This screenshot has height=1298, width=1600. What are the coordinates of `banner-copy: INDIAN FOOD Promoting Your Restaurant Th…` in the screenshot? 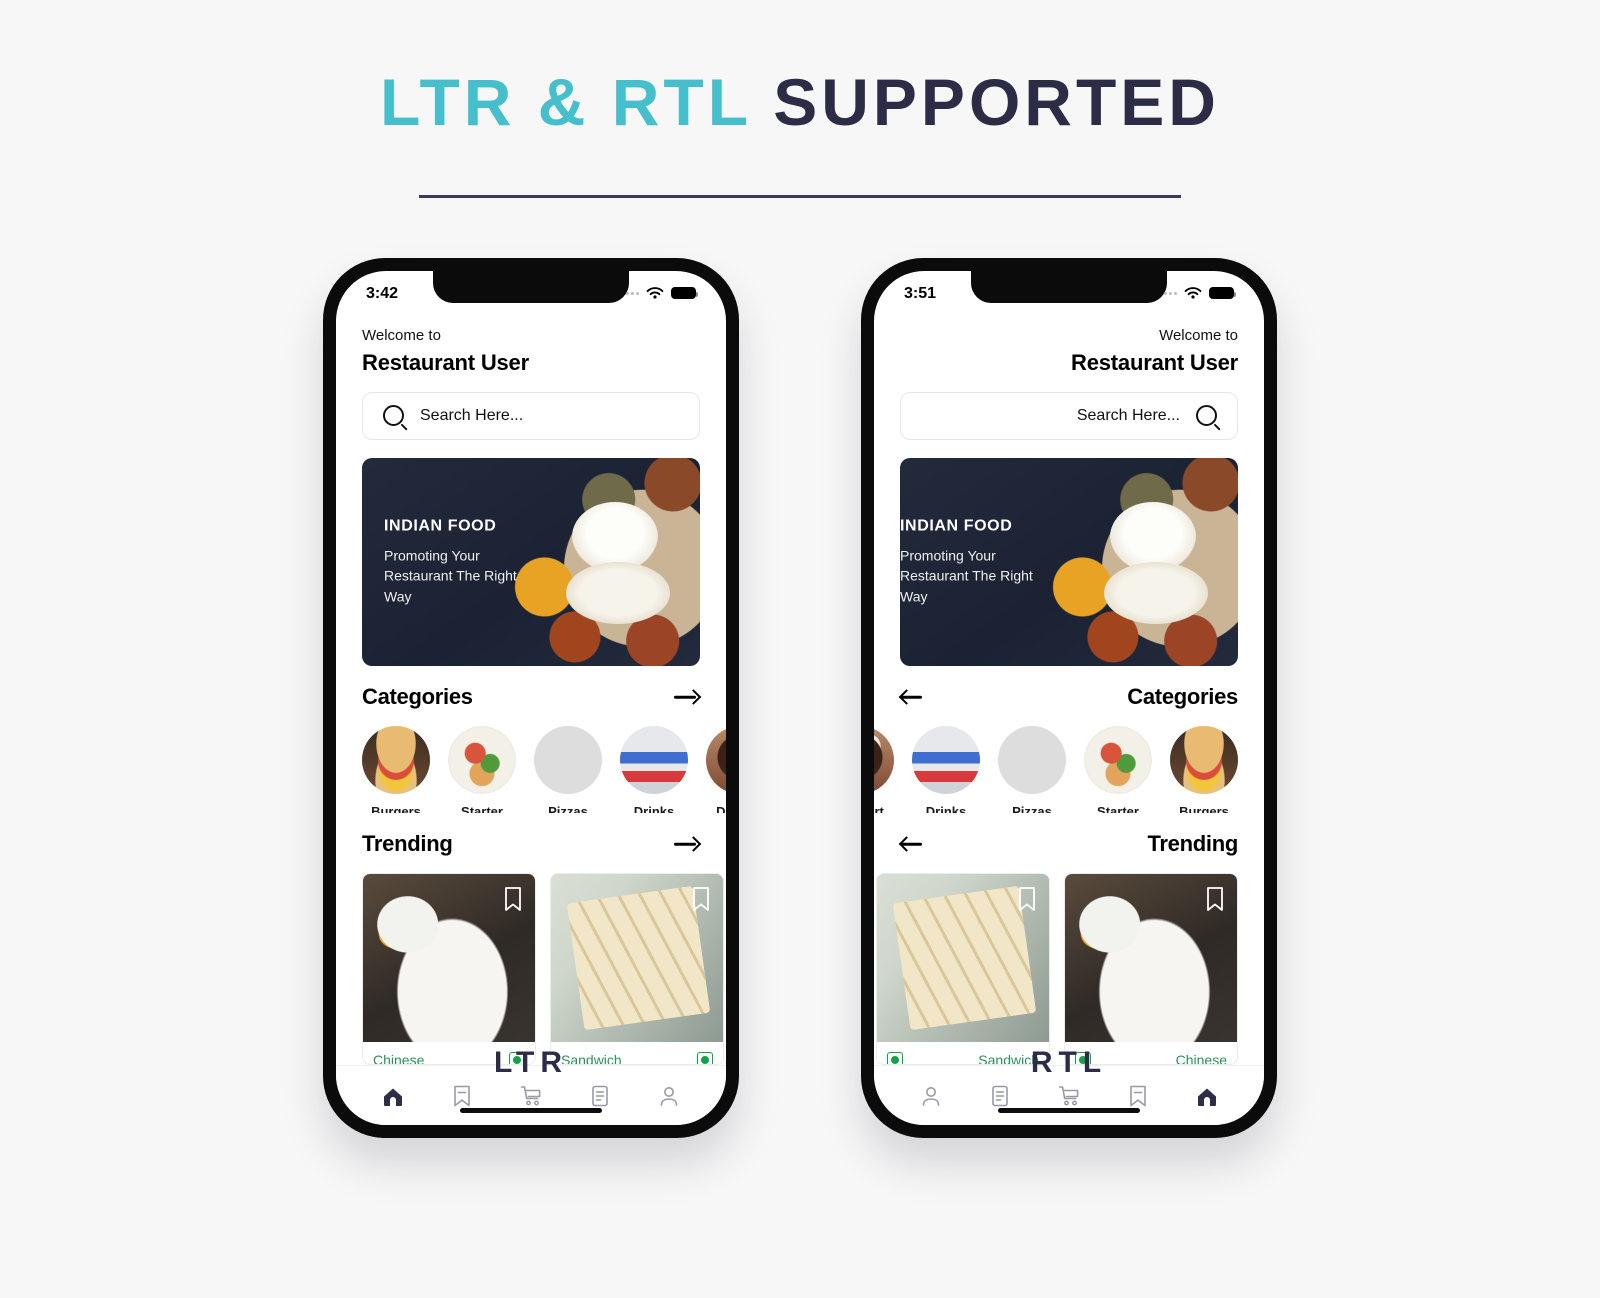 It's located at (464, 562).